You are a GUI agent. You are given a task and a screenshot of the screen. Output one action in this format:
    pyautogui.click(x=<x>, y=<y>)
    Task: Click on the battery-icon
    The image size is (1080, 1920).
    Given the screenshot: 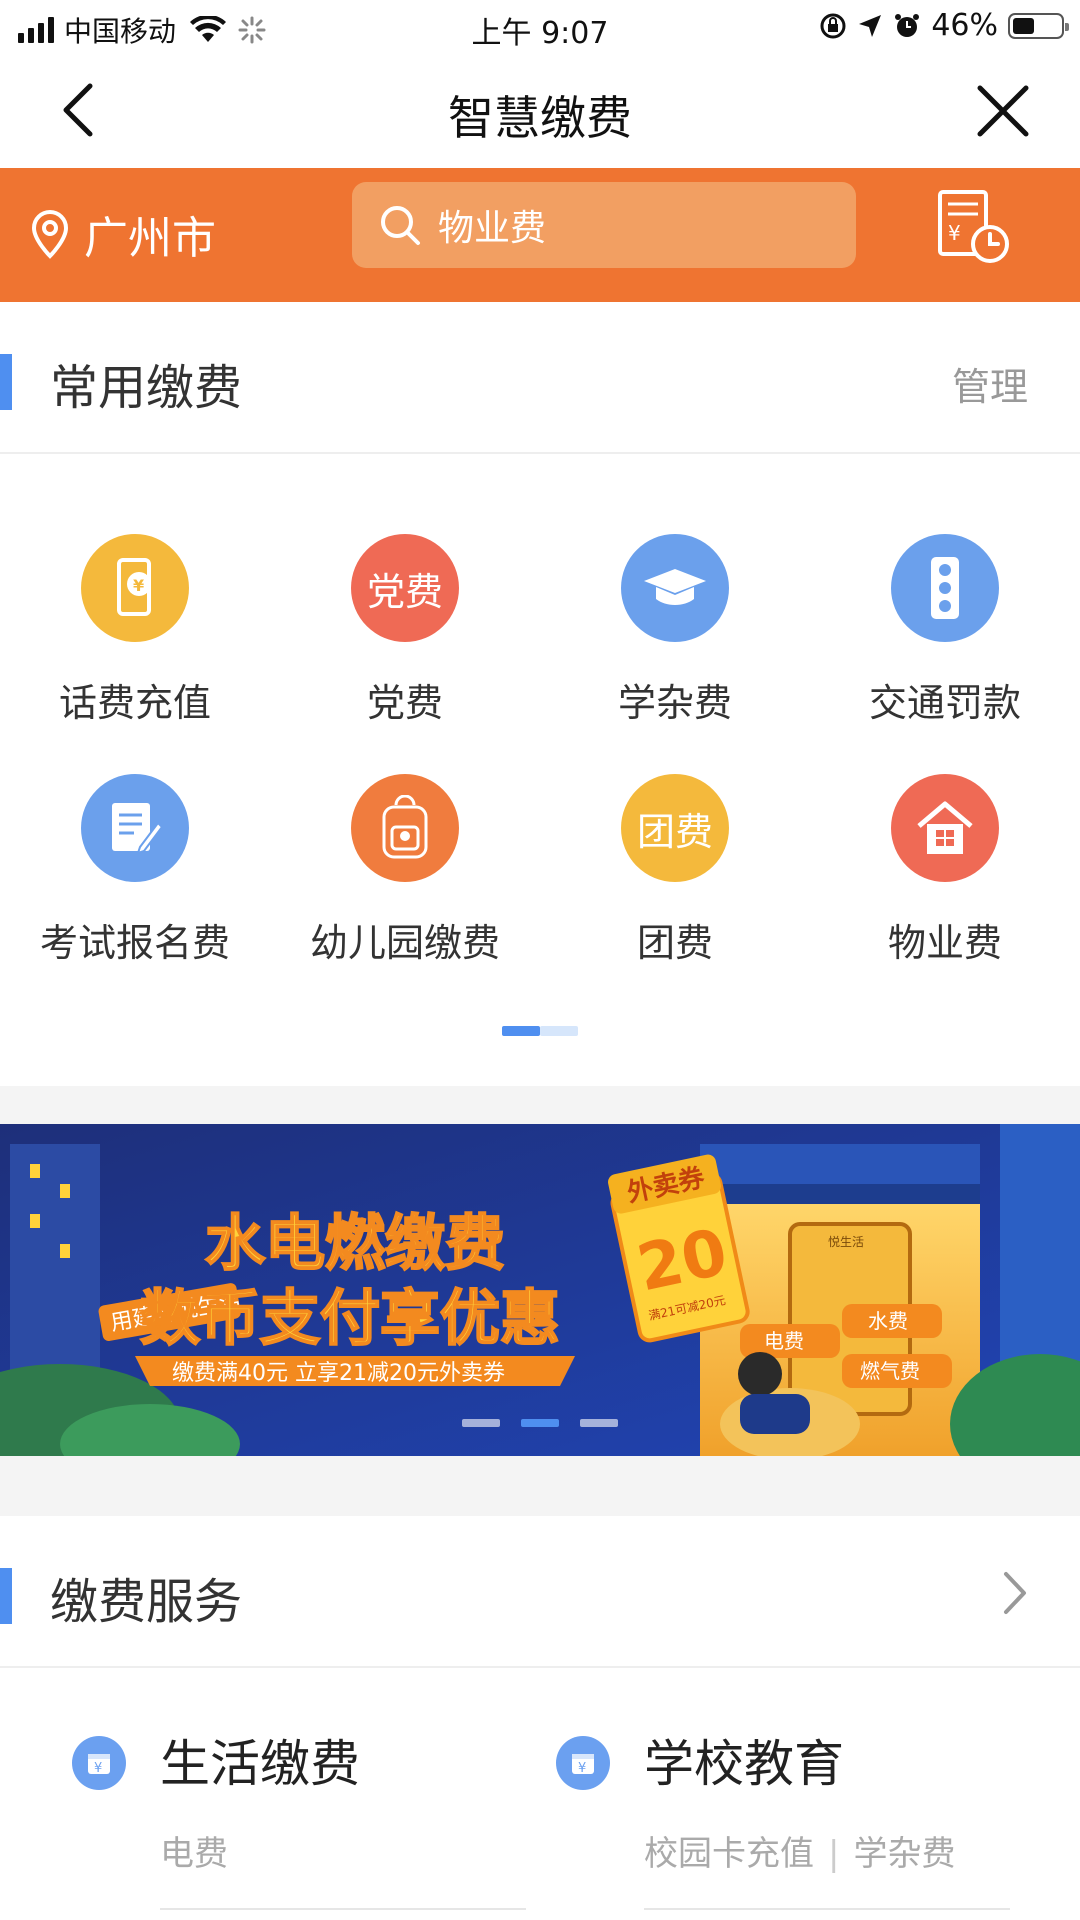 What is the action you would take?
    pyautogui.click(x=1038, y=25)
    